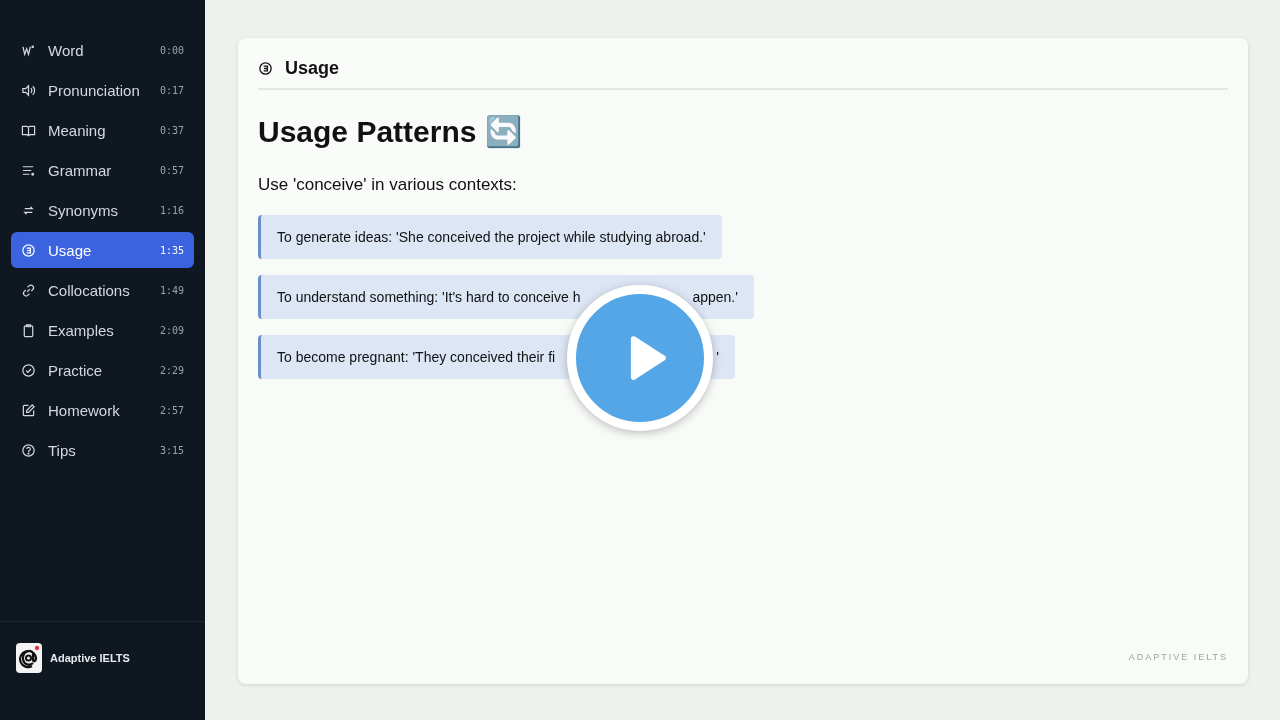 The height and width of the screenshot is (720, 1280). What do you see at coordinates (28, 410) in the screenshot?
I see `edit-icon` at bounding box center [28, 410].